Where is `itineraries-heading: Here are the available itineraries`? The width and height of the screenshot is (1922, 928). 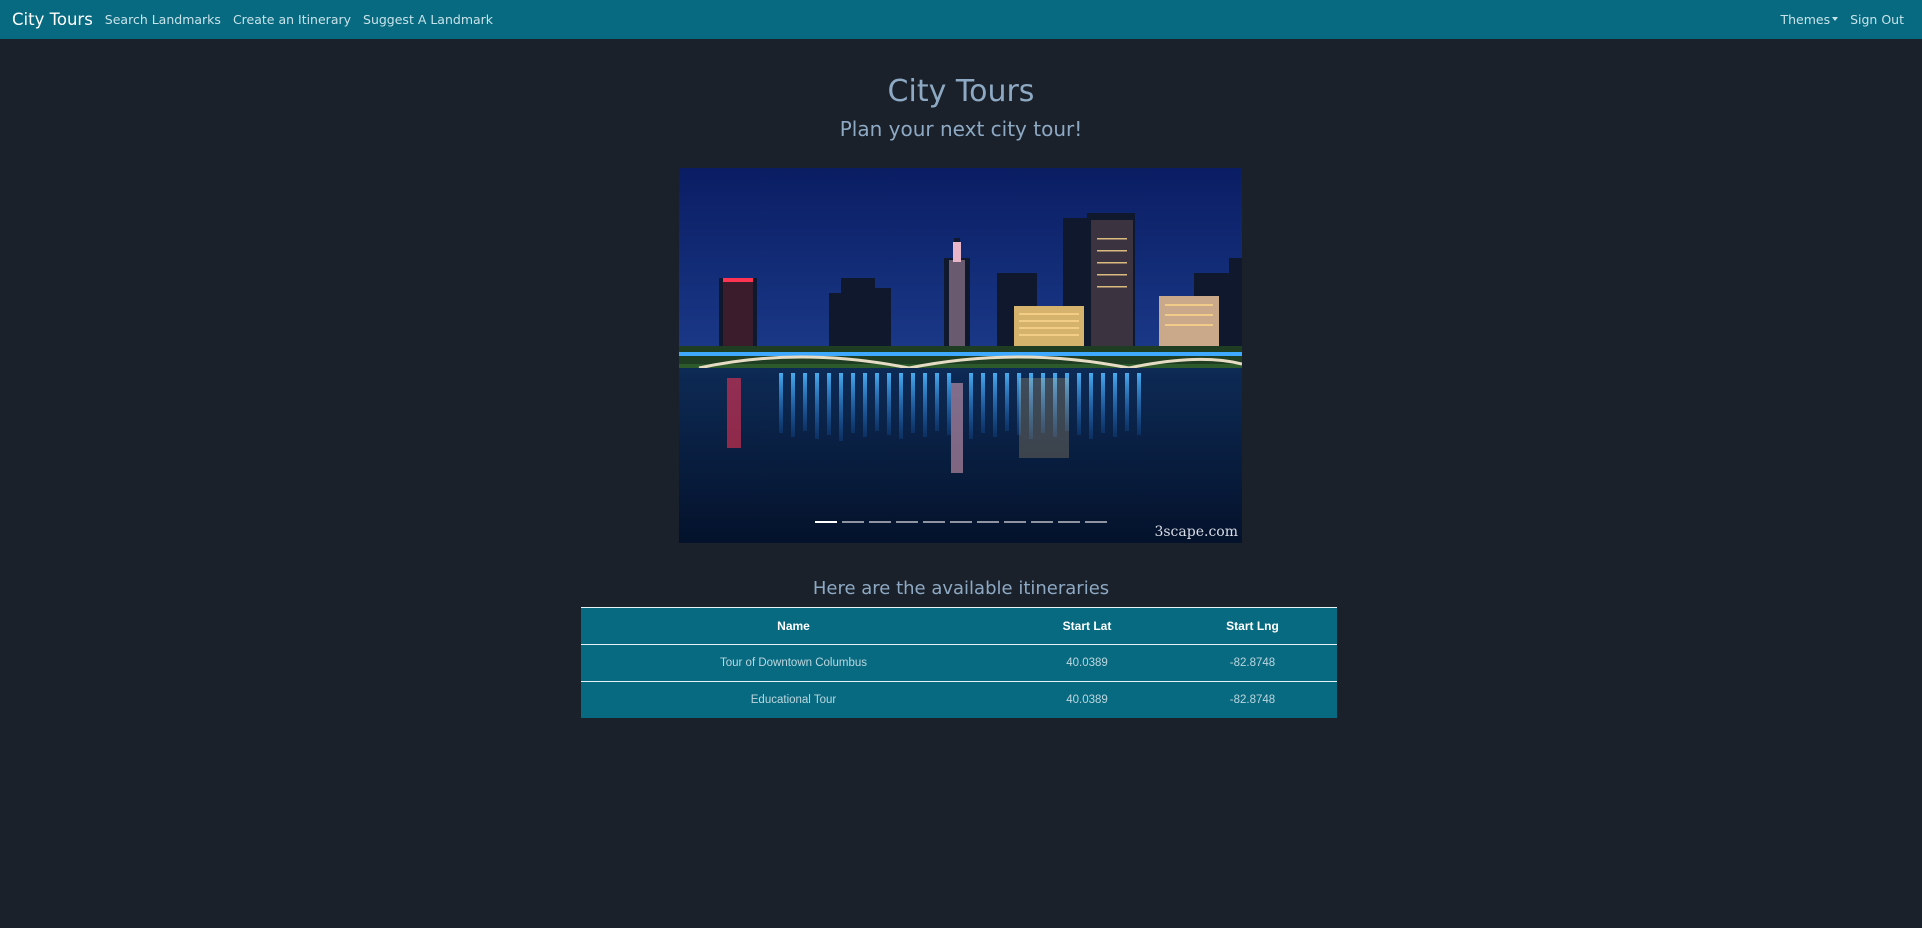
itineraries-heading: Here are the available itineraries is located at coordinates (961, 588).